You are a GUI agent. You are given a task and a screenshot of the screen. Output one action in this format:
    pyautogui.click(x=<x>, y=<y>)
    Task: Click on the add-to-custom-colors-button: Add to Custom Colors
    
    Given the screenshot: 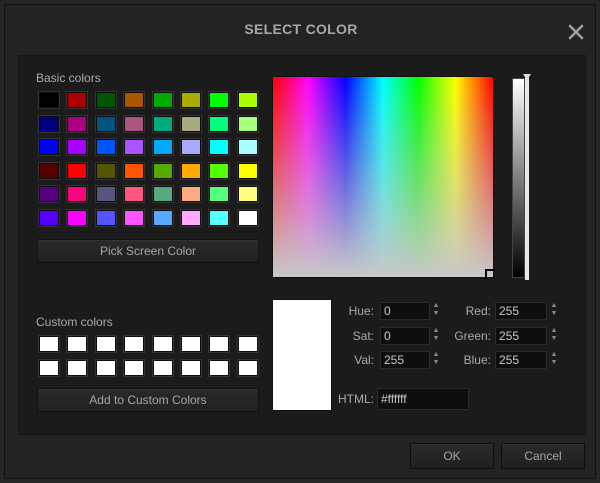 What is the action you would take?
    pyautogui.click(x=148, y=400)
    